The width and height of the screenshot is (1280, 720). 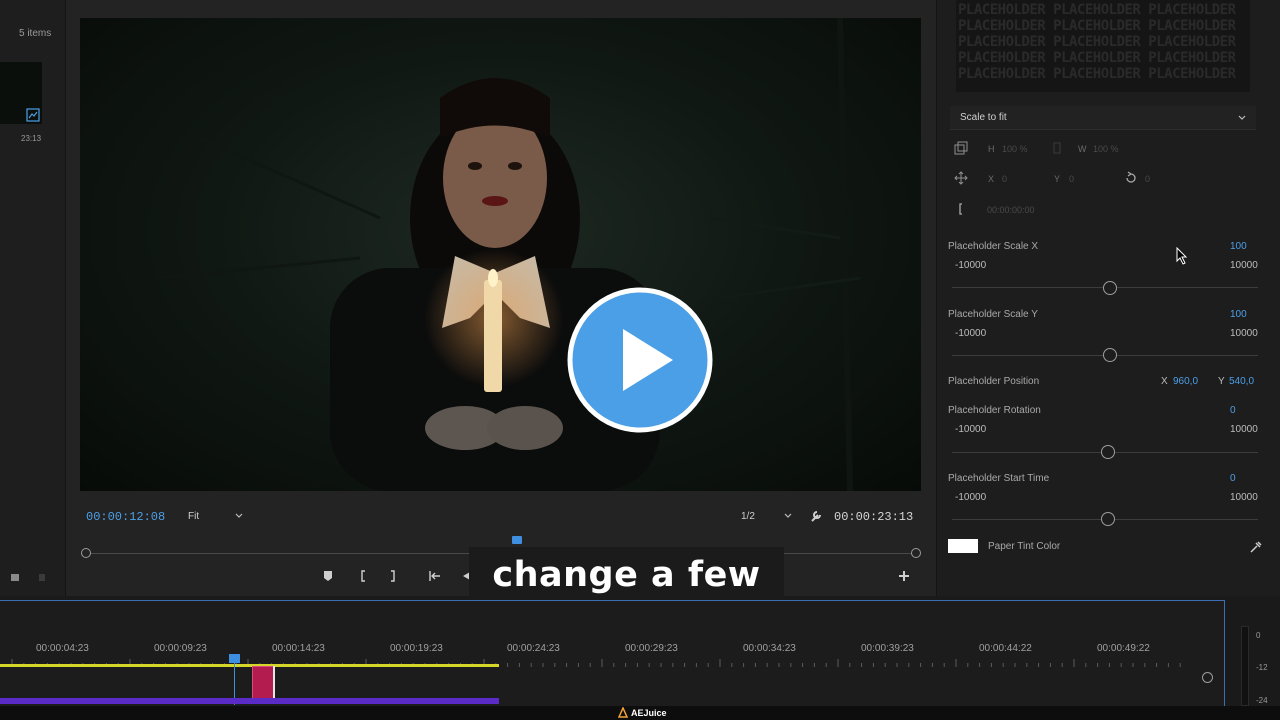 I want to click on paper-tint-label: Paper Tint Color, so click(x=1024, y=546).